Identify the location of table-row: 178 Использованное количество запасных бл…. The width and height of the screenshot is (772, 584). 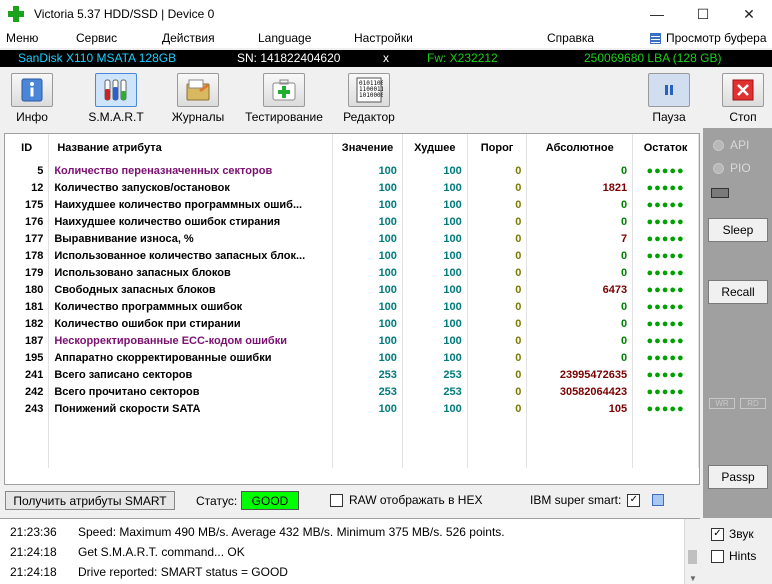
(352, 255).